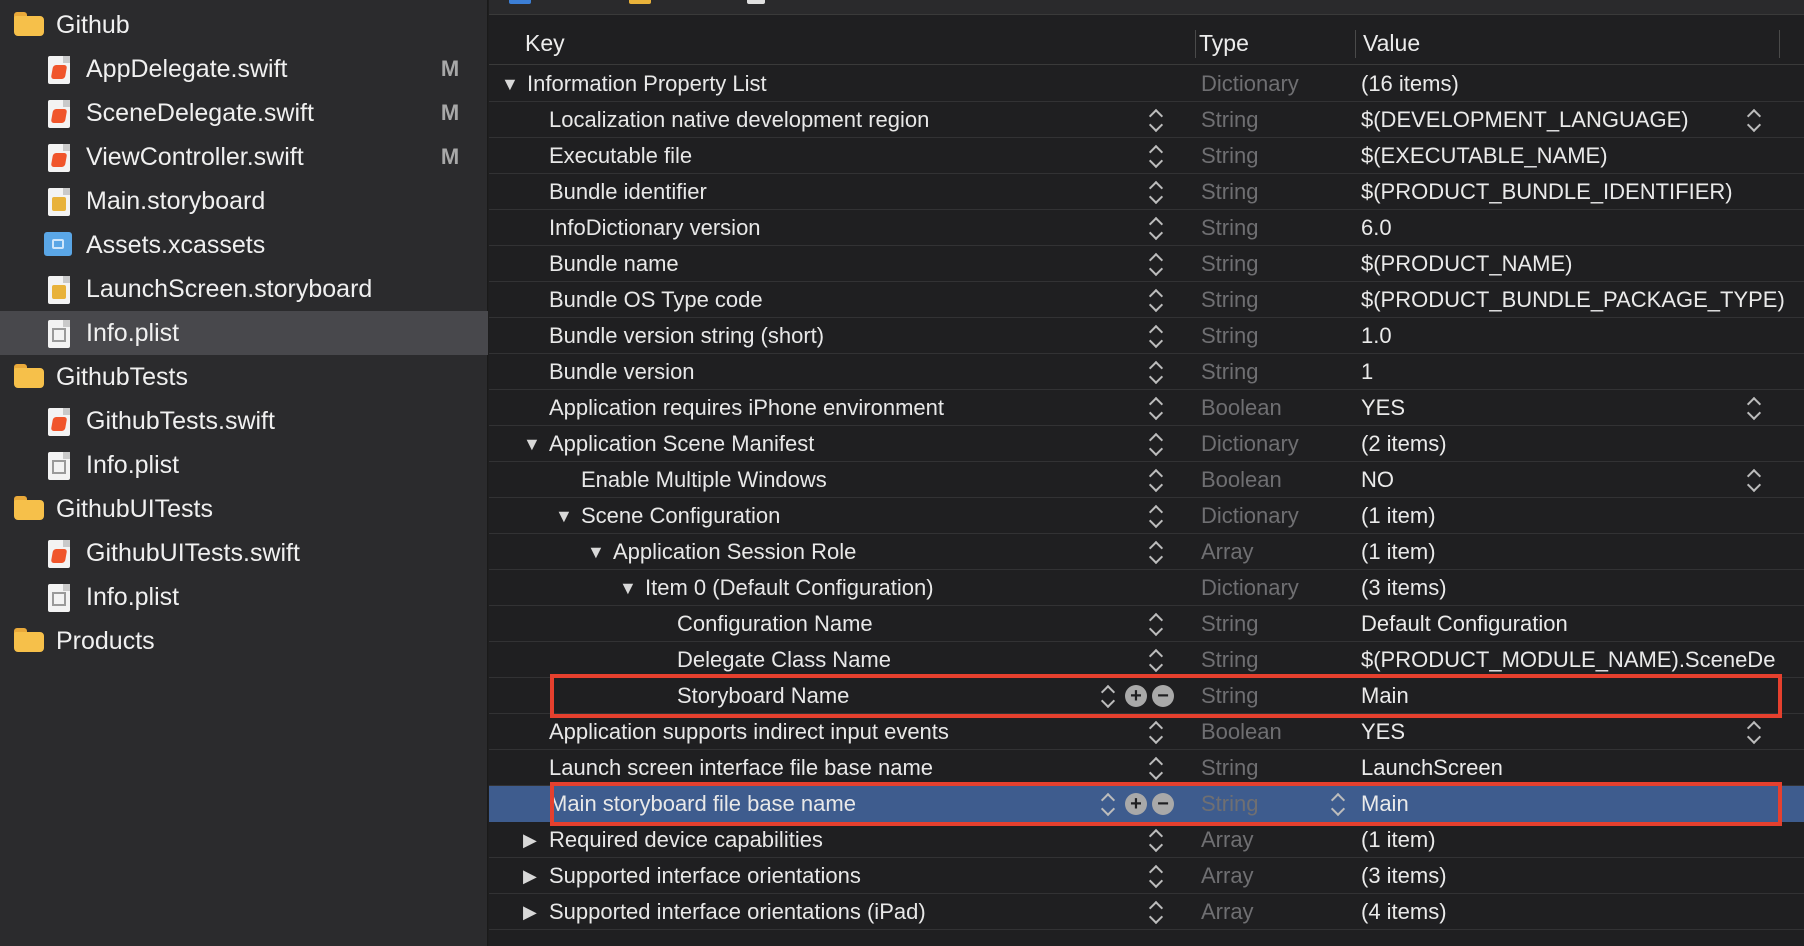 This screenshot has width=1804, height=946. What do you see at coordinates (1576, 264) in the screenshot?
I see `plist-value: $(PRODUCT_NAME)` at bounding box center [1576, 264].